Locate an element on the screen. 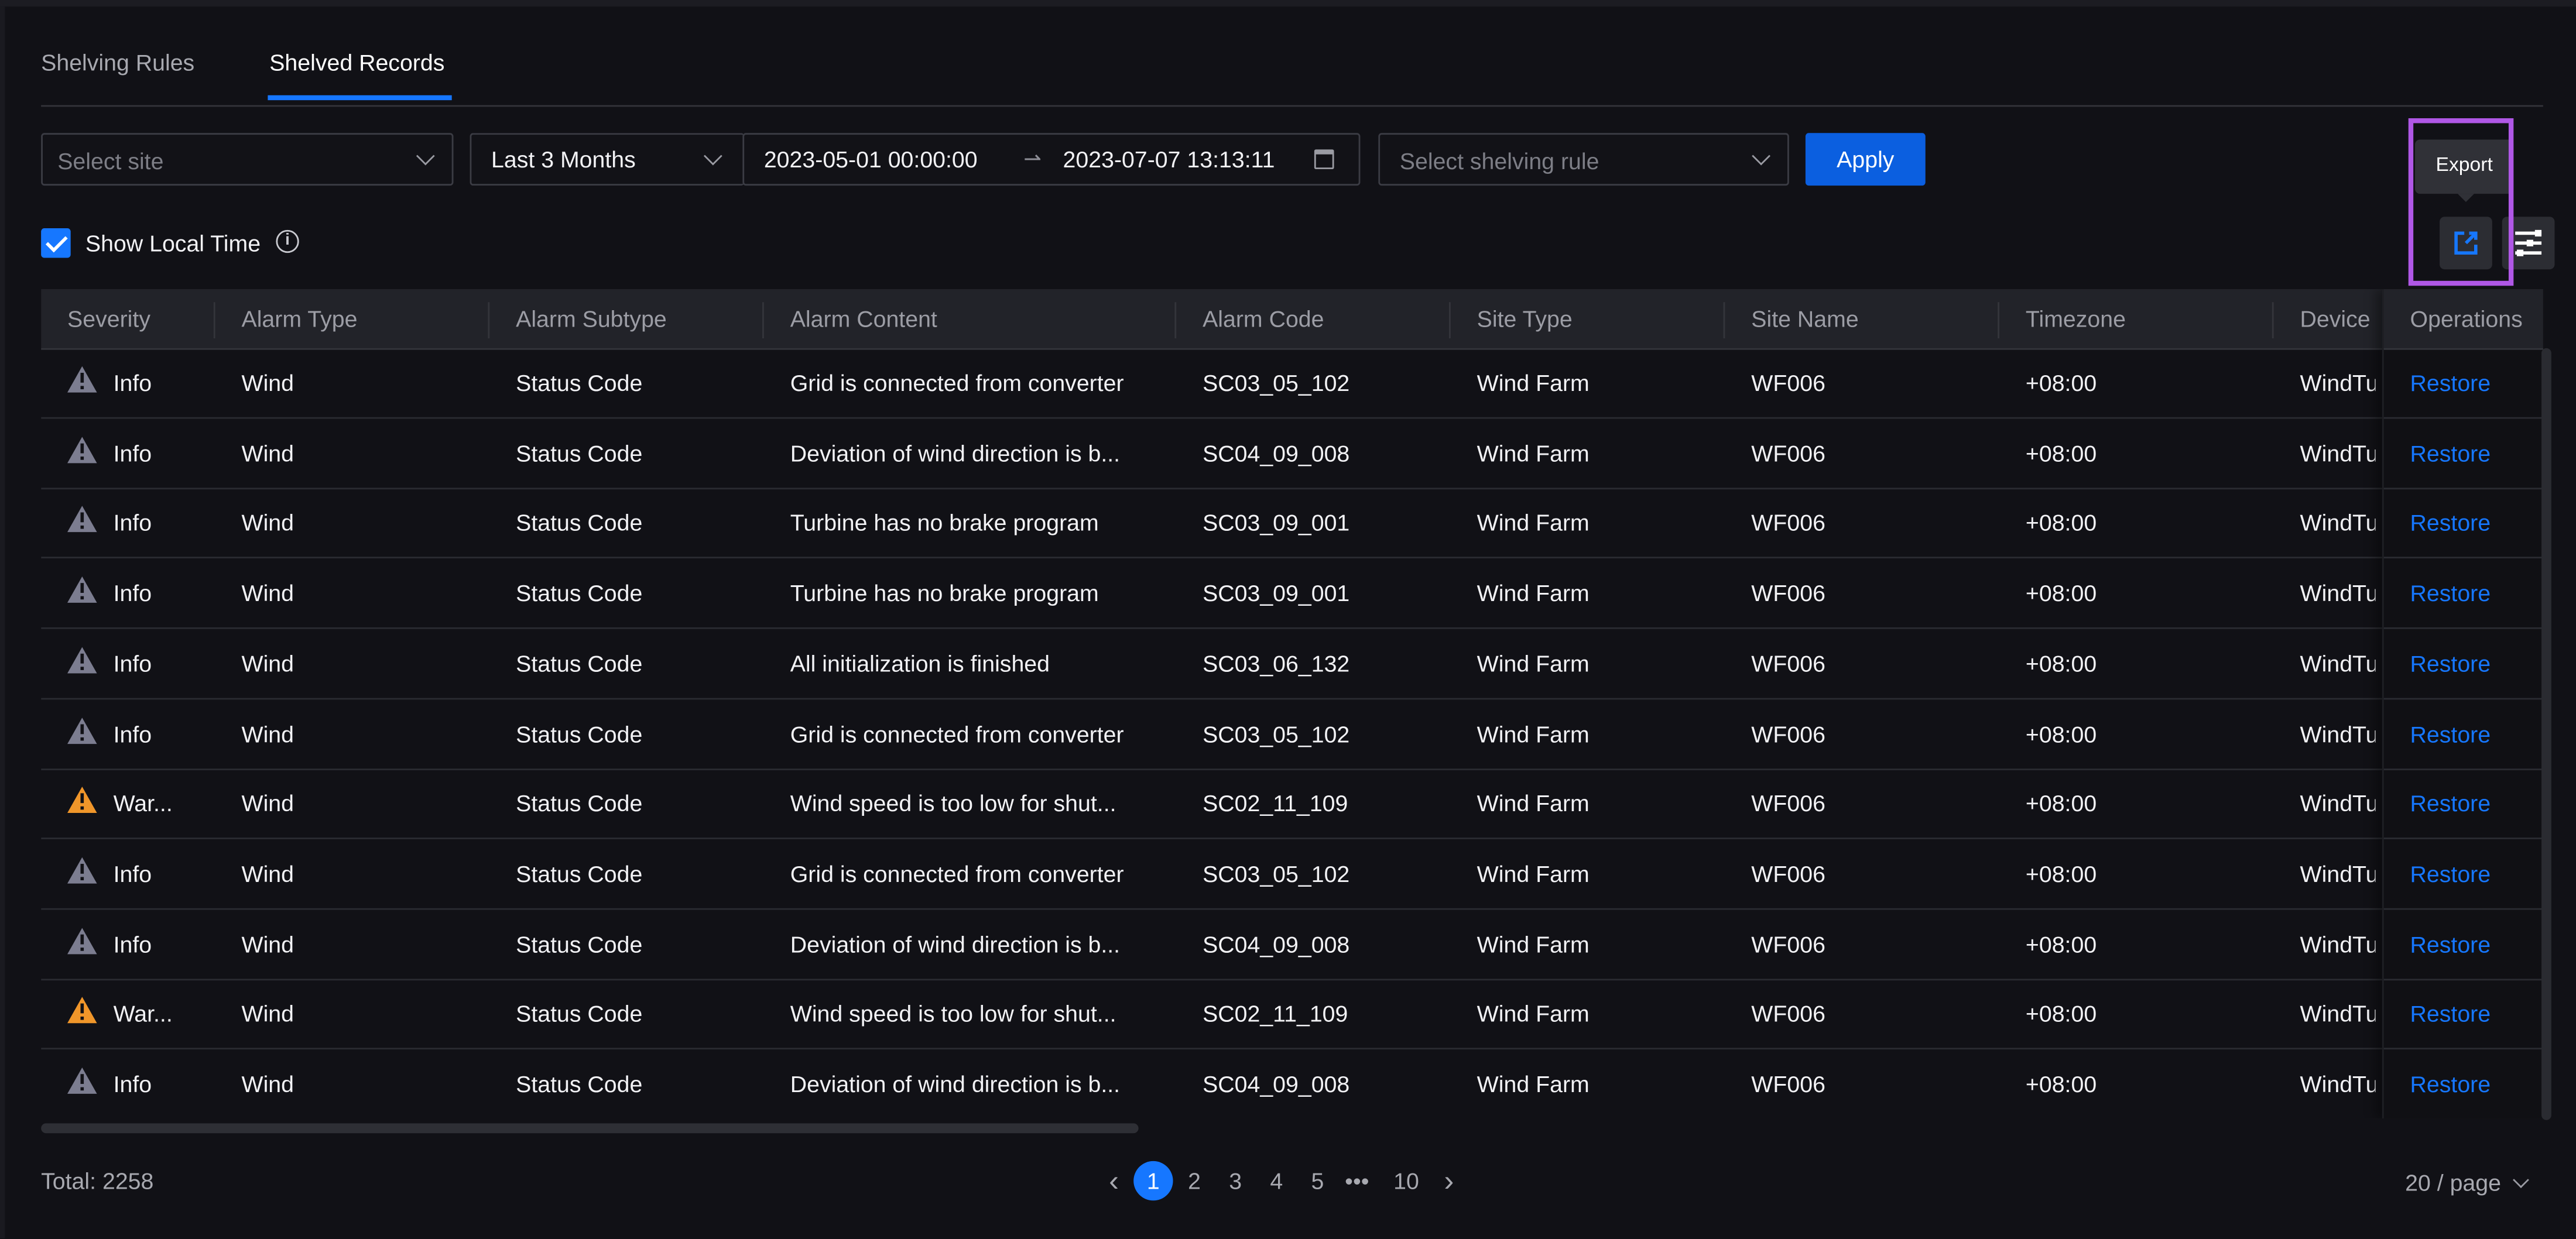 Image resolution: width=2576 pixels, height=1239 pixels. page-10: 10 is located at coordinates (1406, 1180).